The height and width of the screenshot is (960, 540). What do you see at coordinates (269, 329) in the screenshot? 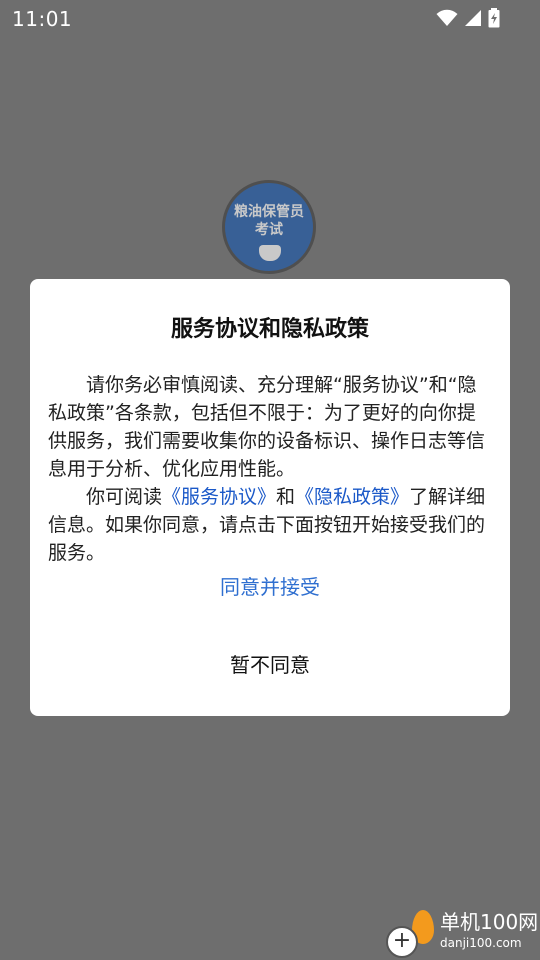
I see `dialog-title: 服务协议和隐私政策` at bounding box center [269, 329].